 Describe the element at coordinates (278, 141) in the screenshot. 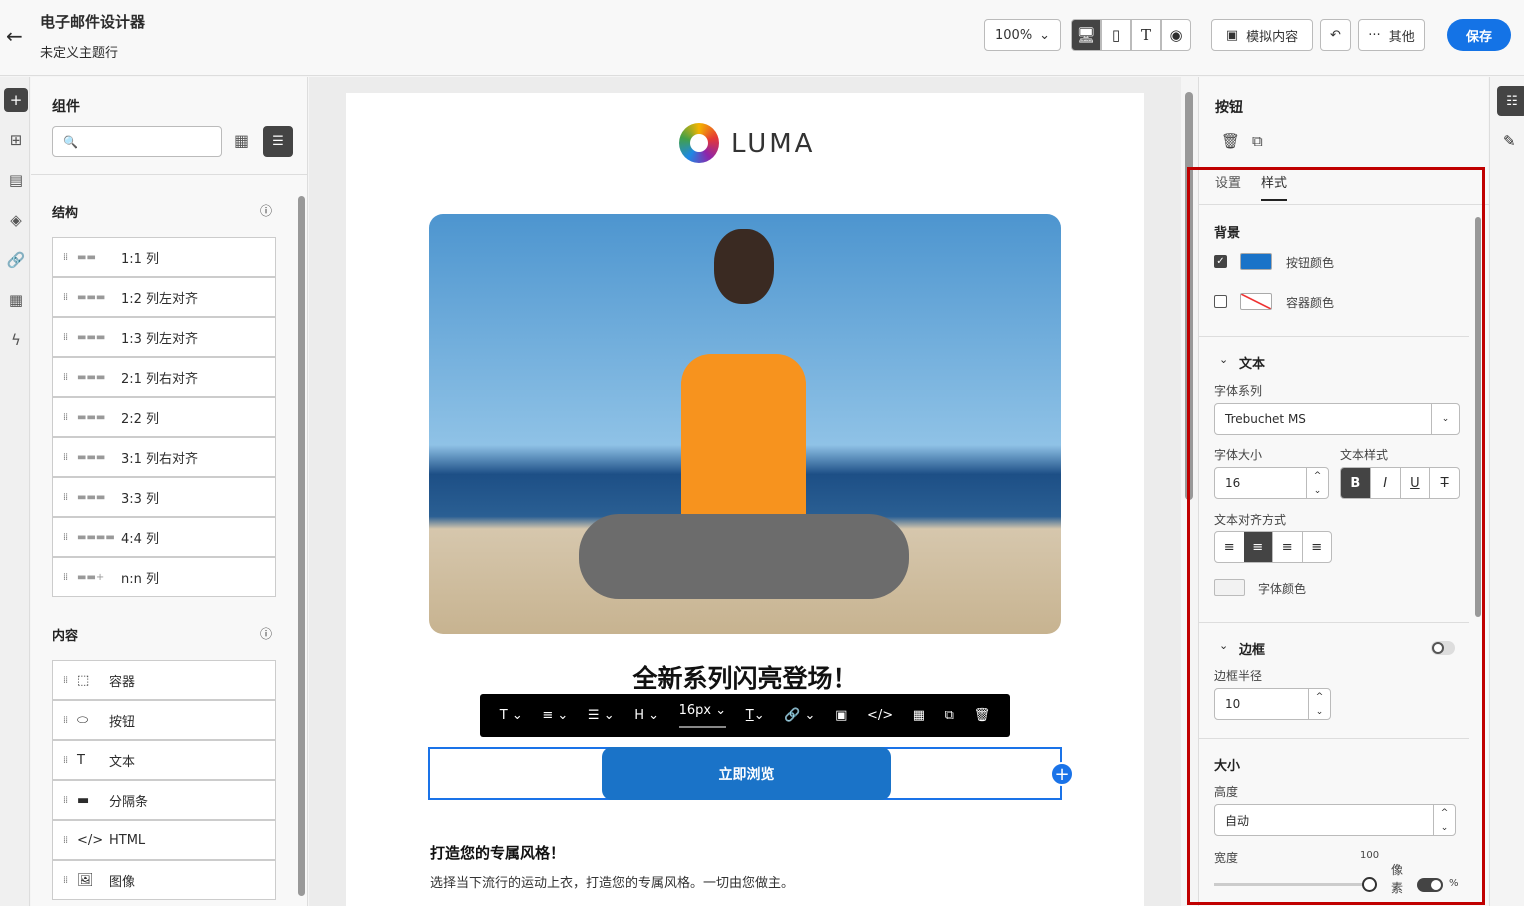

I see `list-view-icon: ☰` at that location.